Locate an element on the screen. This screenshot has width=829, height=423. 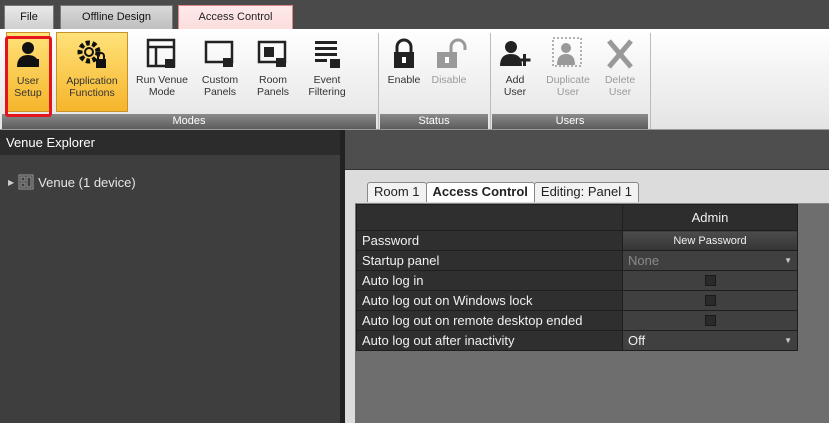
auto-logout-inactivity-dropdown: Off ▼ is located at coordinates (710, 340).